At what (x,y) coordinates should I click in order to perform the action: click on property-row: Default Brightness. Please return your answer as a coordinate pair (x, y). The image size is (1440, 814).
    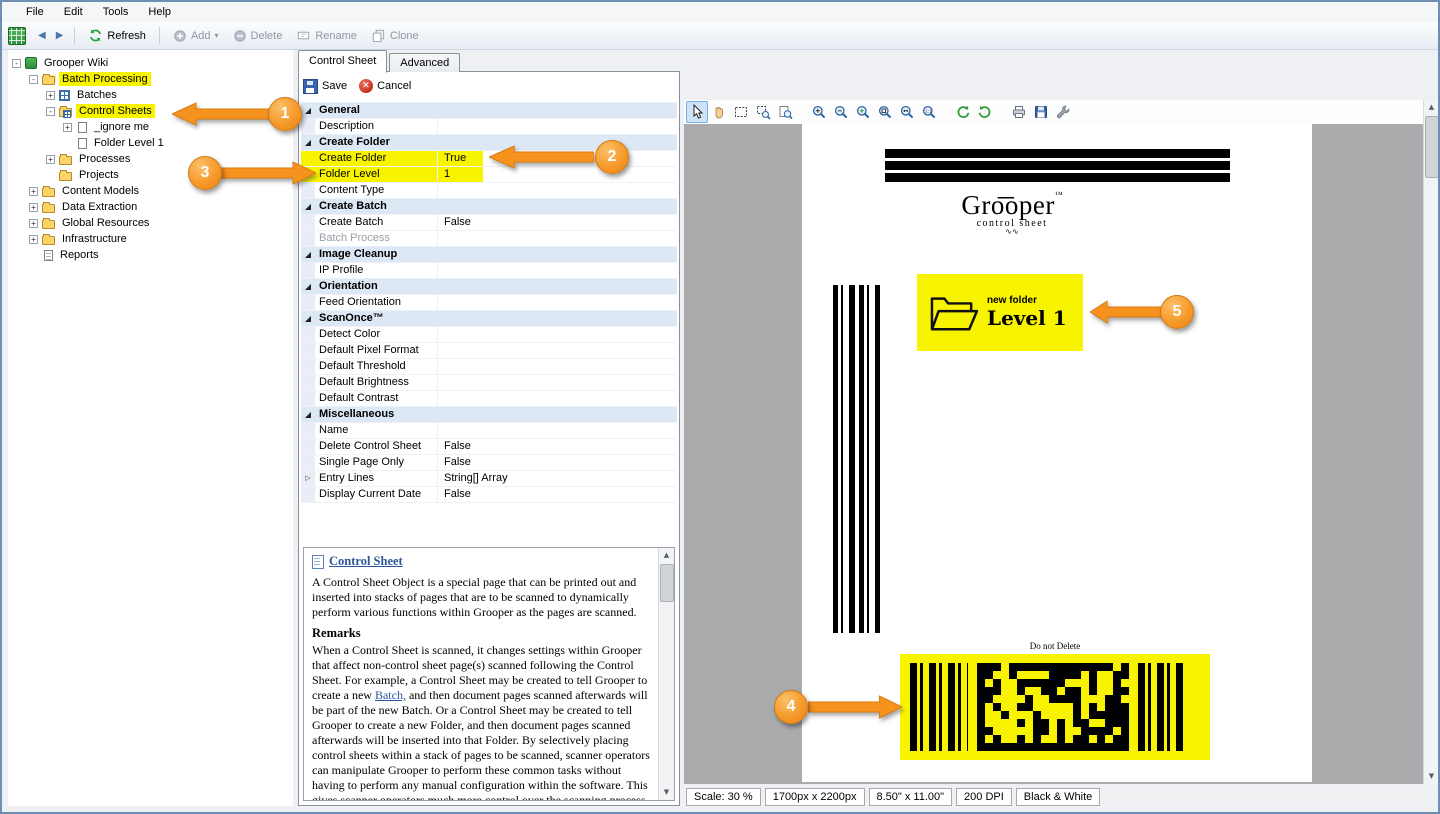
    Looking at the image, I should click on (489, 383).